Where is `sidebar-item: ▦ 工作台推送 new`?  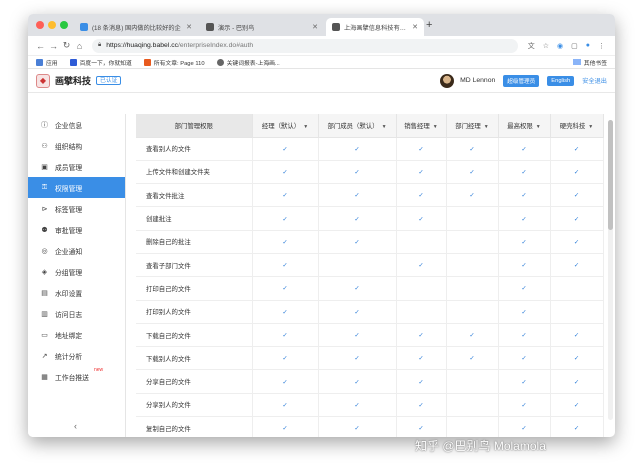
sidebar-item: ▦ 工作台推送 new is located at coordinates (76, 376).